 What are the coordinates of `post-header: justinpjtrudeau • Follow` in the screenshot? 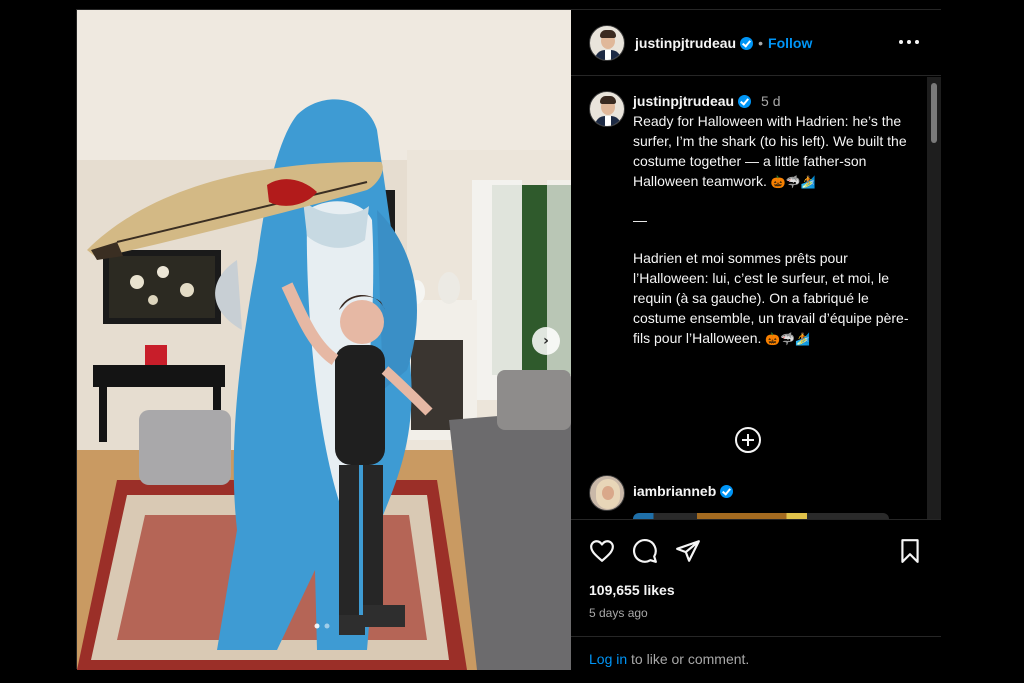 It's located at (756, 43).